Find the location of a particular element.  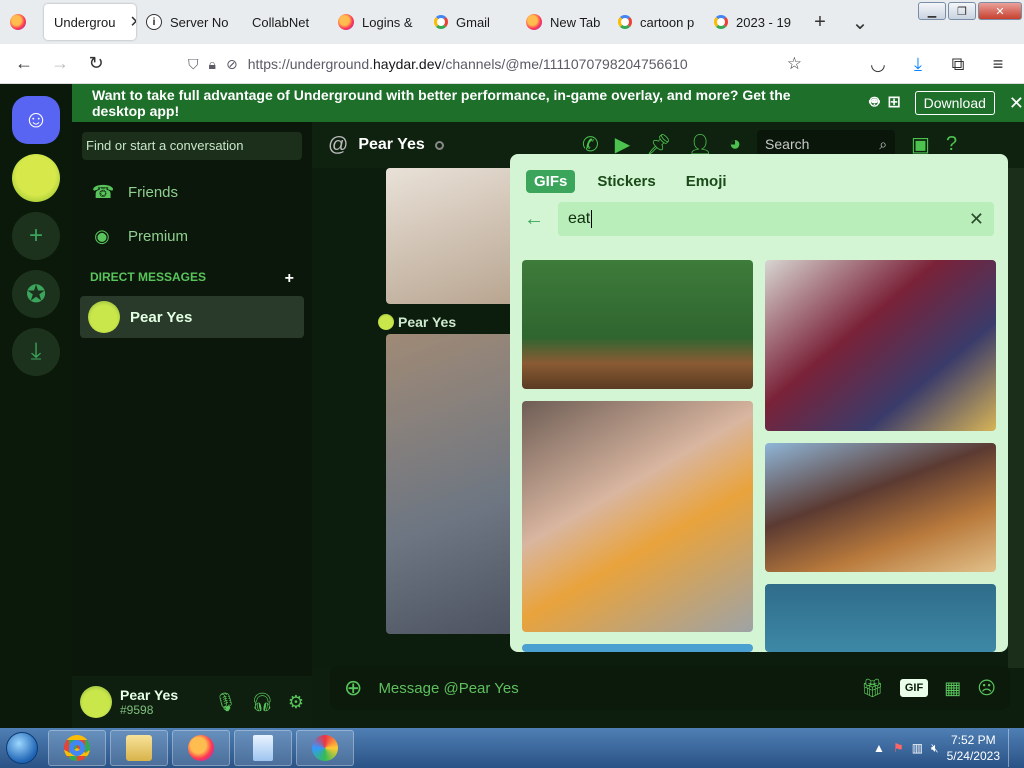

tab-label: Gmail is located at coordinates (473, 22).